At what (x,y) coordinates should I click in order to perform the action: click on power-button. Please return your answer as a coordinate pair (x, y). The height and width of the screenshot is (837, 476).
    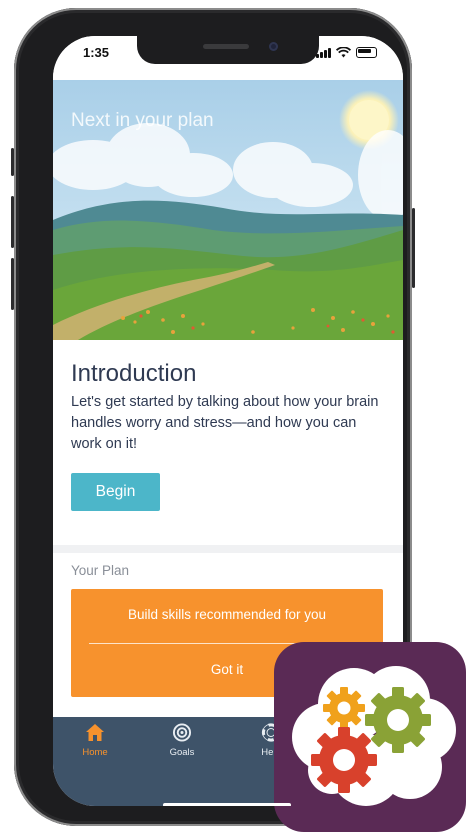
    Looking at the image, I should click on (413, 248).